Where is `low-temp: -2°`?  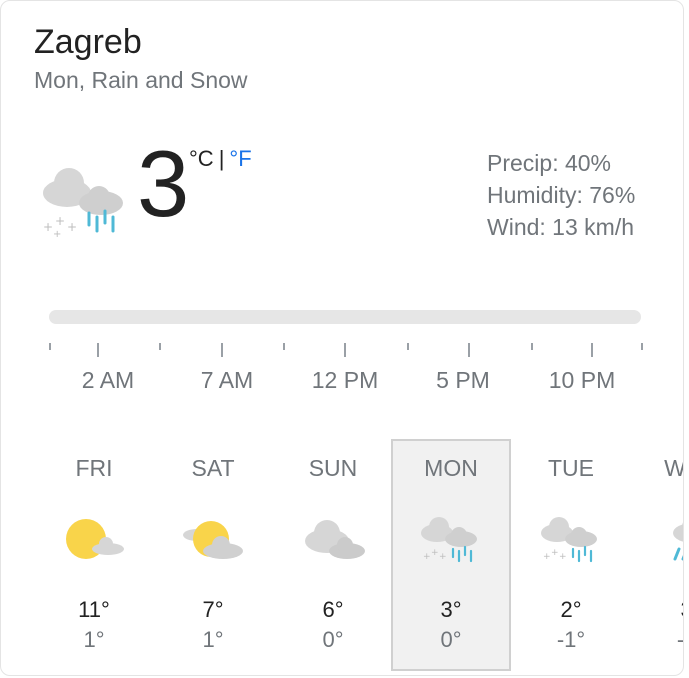 low-temp: -2° is located at coordinates (680, 639).